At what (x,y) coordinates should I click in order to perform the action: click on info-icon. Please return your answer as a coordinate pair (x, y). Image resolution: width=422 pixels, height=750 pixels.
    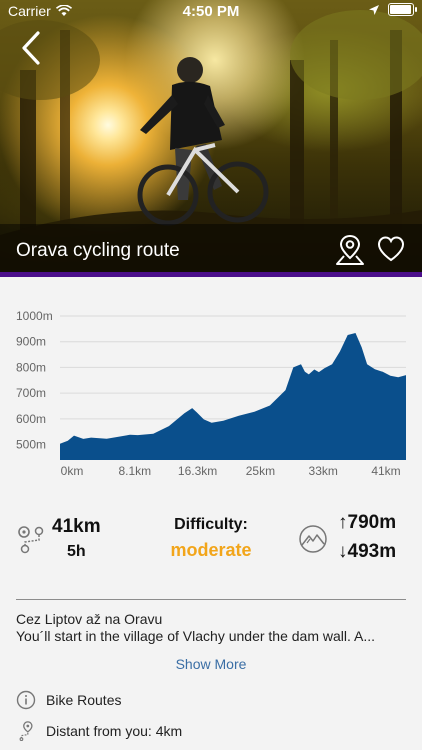
    Looking at the image, I should click on (26, 700).